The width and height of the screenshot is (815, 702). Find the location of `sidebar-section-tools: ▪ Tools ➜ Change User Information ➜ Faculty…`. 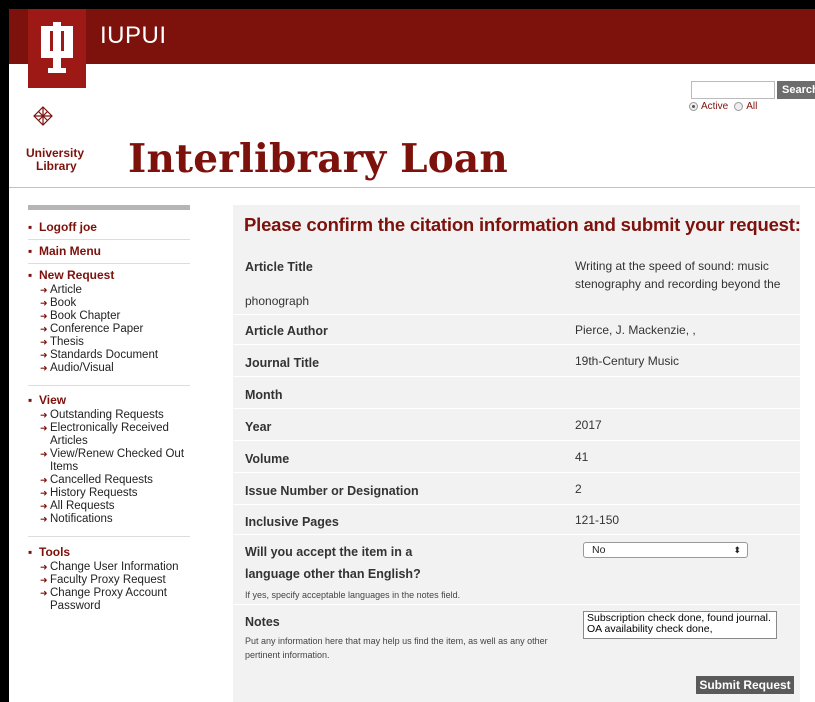

sidebar-section-tools: ▪ Tools ➜ Change User Information ➜ Faculty… is located at coordinates (109, 577).